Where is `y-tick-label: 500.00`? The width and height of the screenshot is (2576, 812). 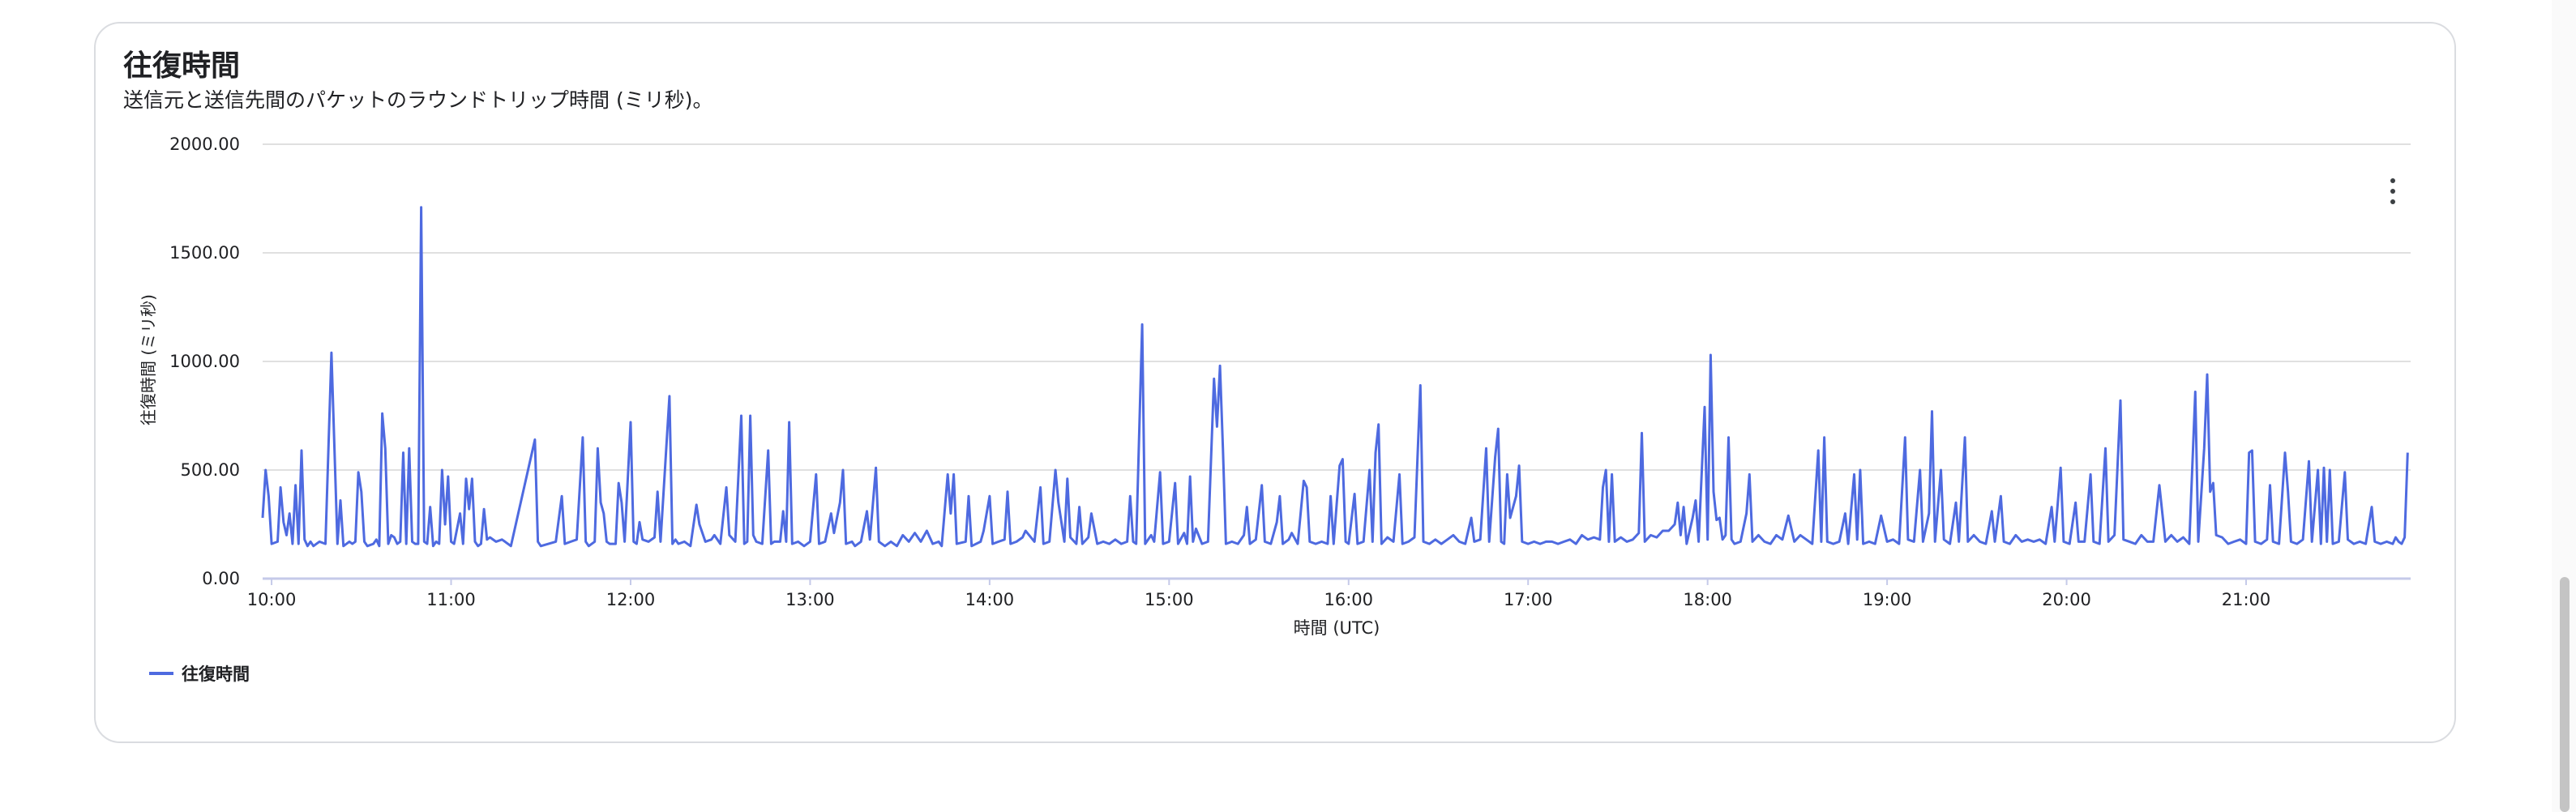 y-tick-label: 500.00 is located at coordinates (210, 470).